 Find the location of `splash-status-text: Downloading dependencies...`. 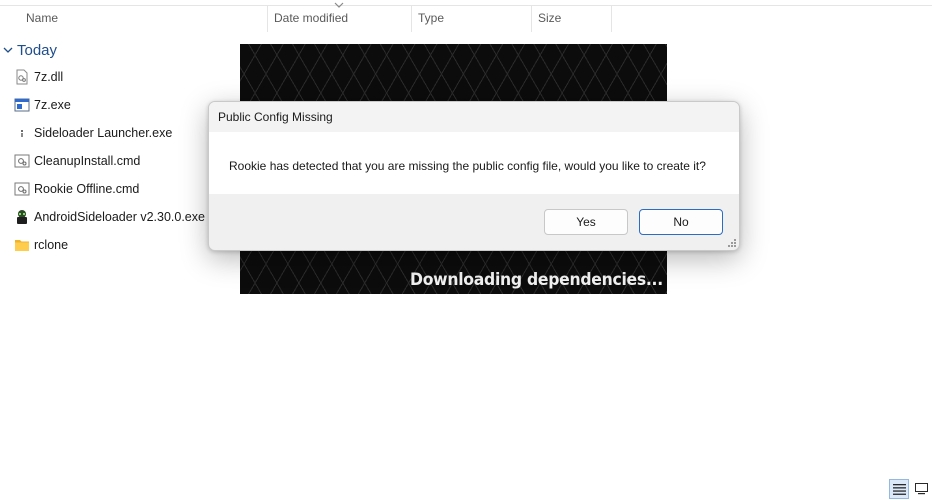

splash-status-text: Downloading dependencies... is located at coordinates (536, 280).